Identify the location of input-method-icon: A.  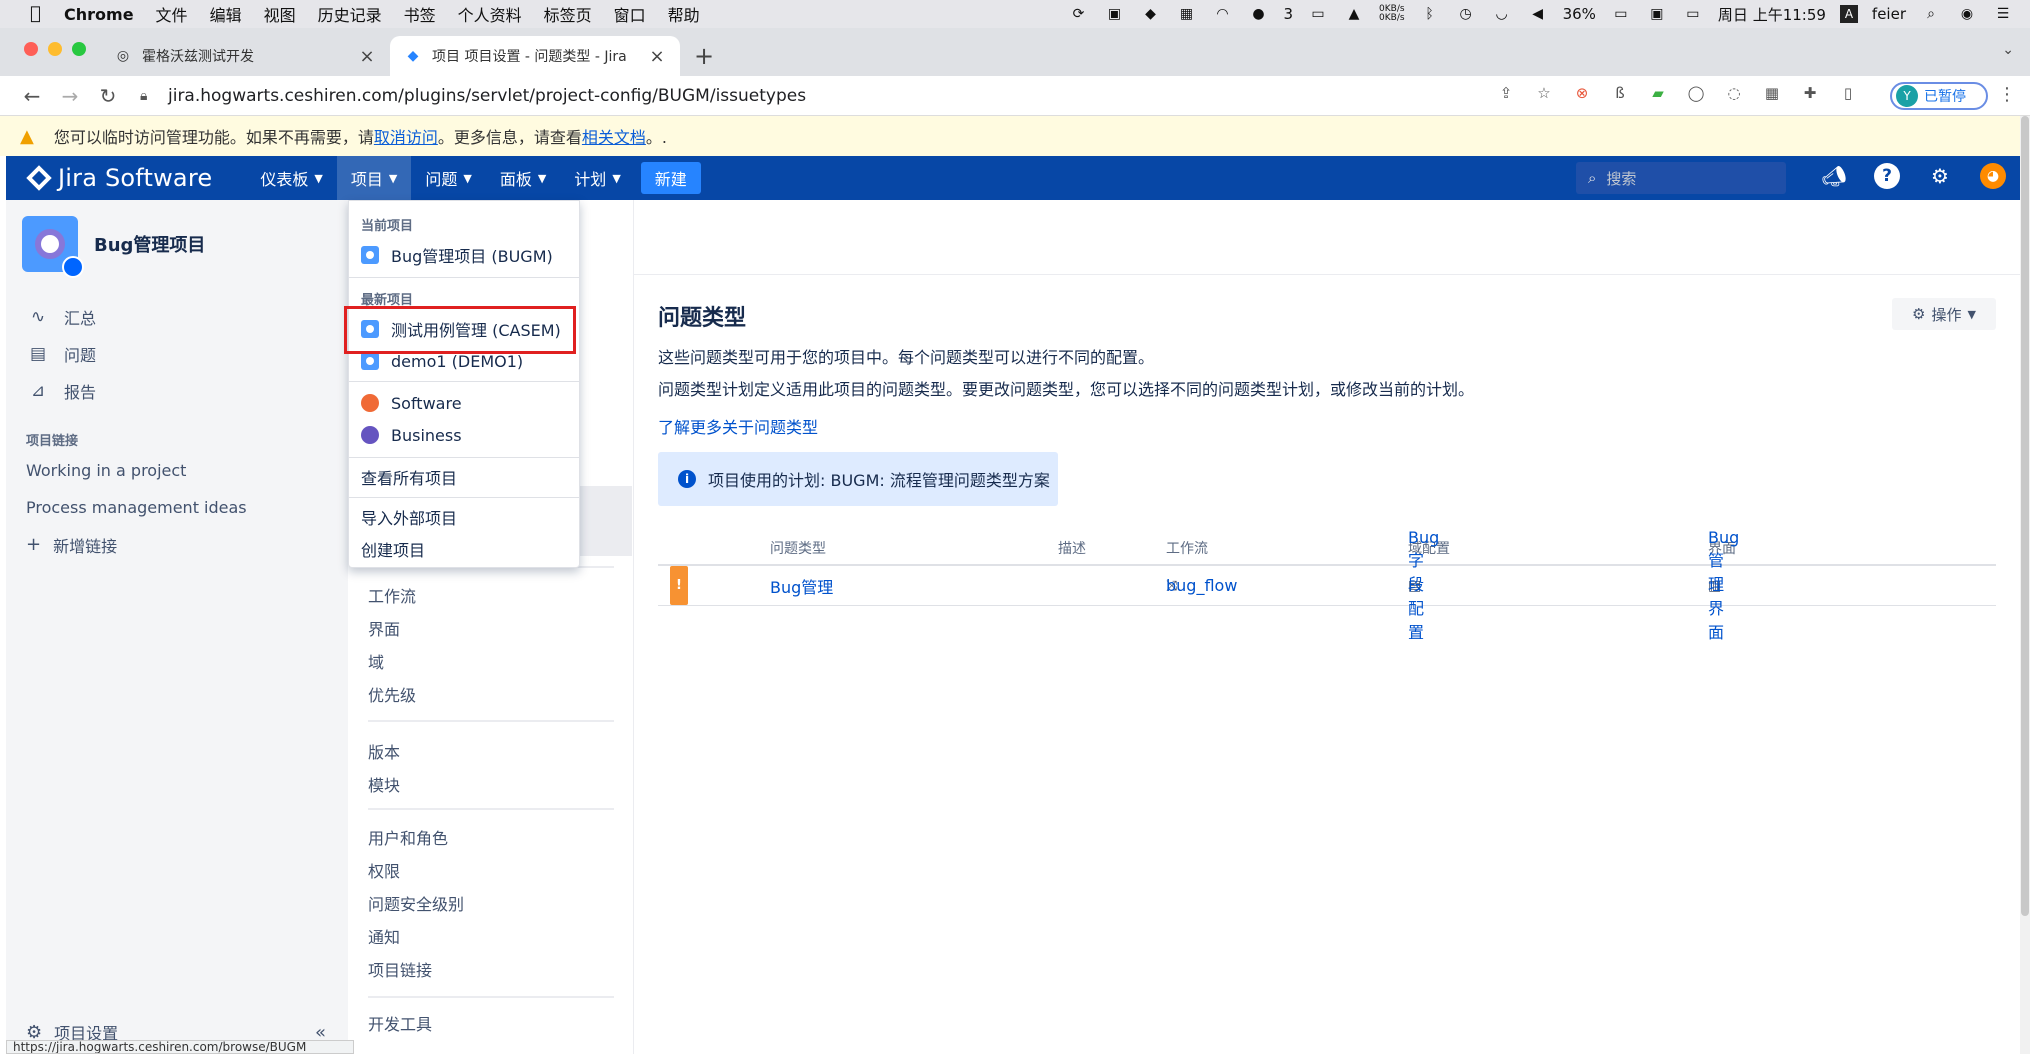
(1848, 14).